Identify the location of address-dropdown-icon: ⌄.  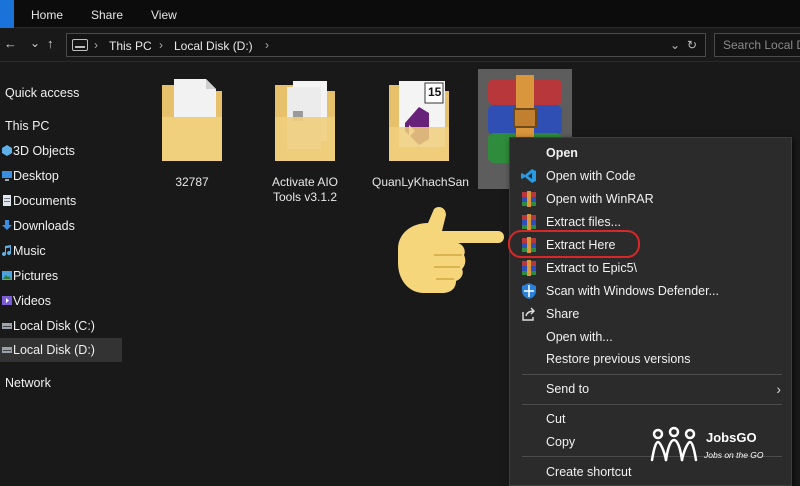
(675, 45).